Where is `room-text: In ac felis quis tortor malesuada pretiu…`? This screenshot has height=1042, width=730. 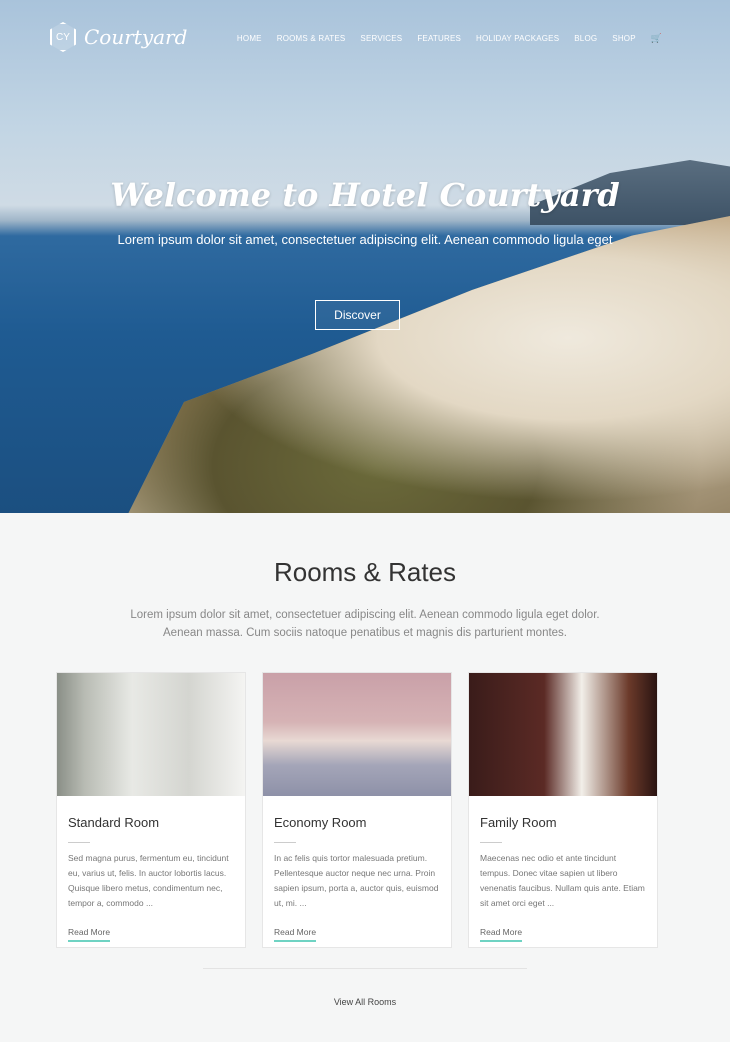 room-text: In ac felis quis tortor malesuada pretiu… is located at coordinates (356, 880).